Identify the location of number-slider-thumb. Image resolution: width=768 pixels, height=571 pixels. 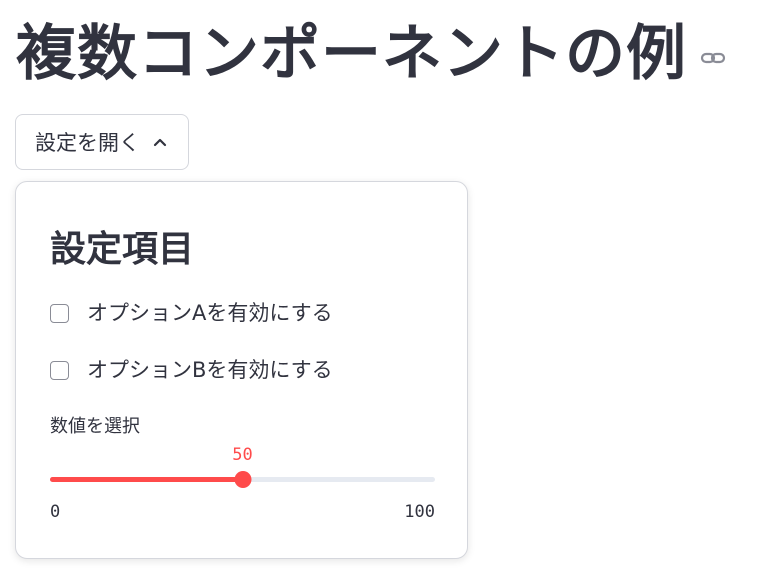
(242, 479).